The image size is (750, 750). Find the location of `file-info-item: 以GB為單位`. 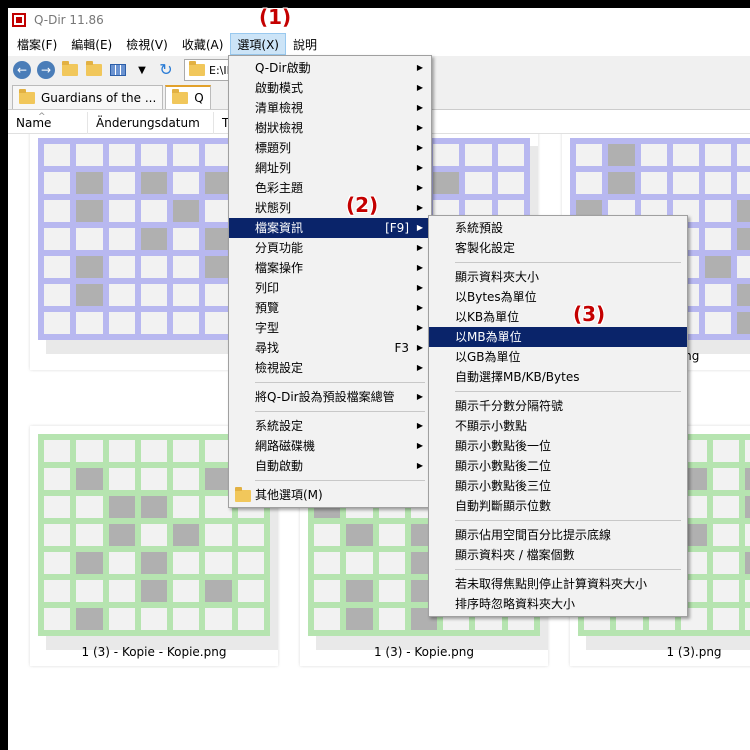

file-info-item: 以GB為單位 is located at coordinates (558, 357).